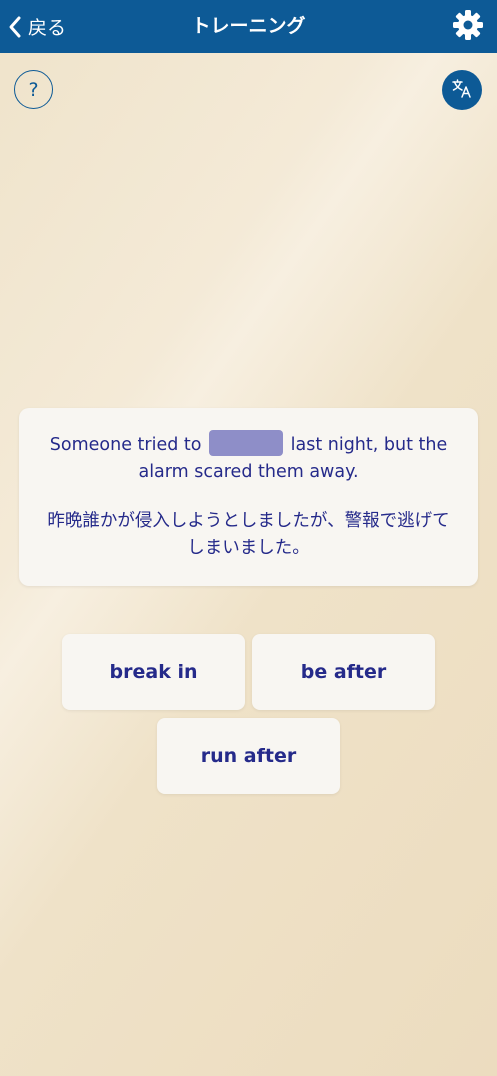 Image resolution: width=497 pixels, height=1076 pixels. I want to click on answer-option-label: break in, so click(153, 672).